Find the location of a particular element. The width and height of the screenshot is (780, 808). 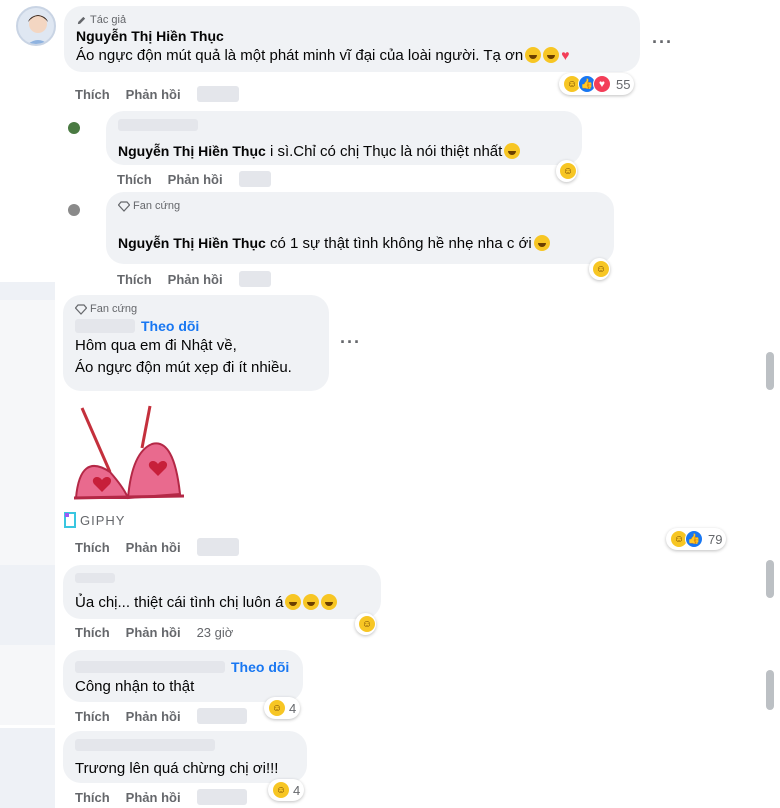

reaction-count: 55 is located at coordinates (623, 84).